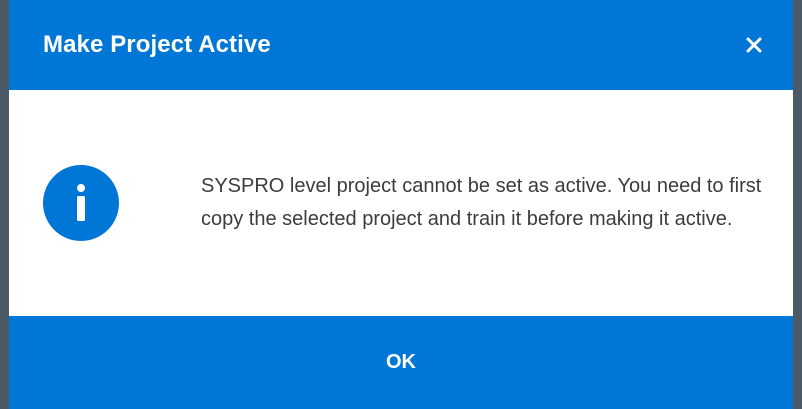 This screenshot has height=409, width=802. What do you see at coordinates (797, 204) in the screenshot?
I see `backdrop-right` at bounding box center [797, 204].